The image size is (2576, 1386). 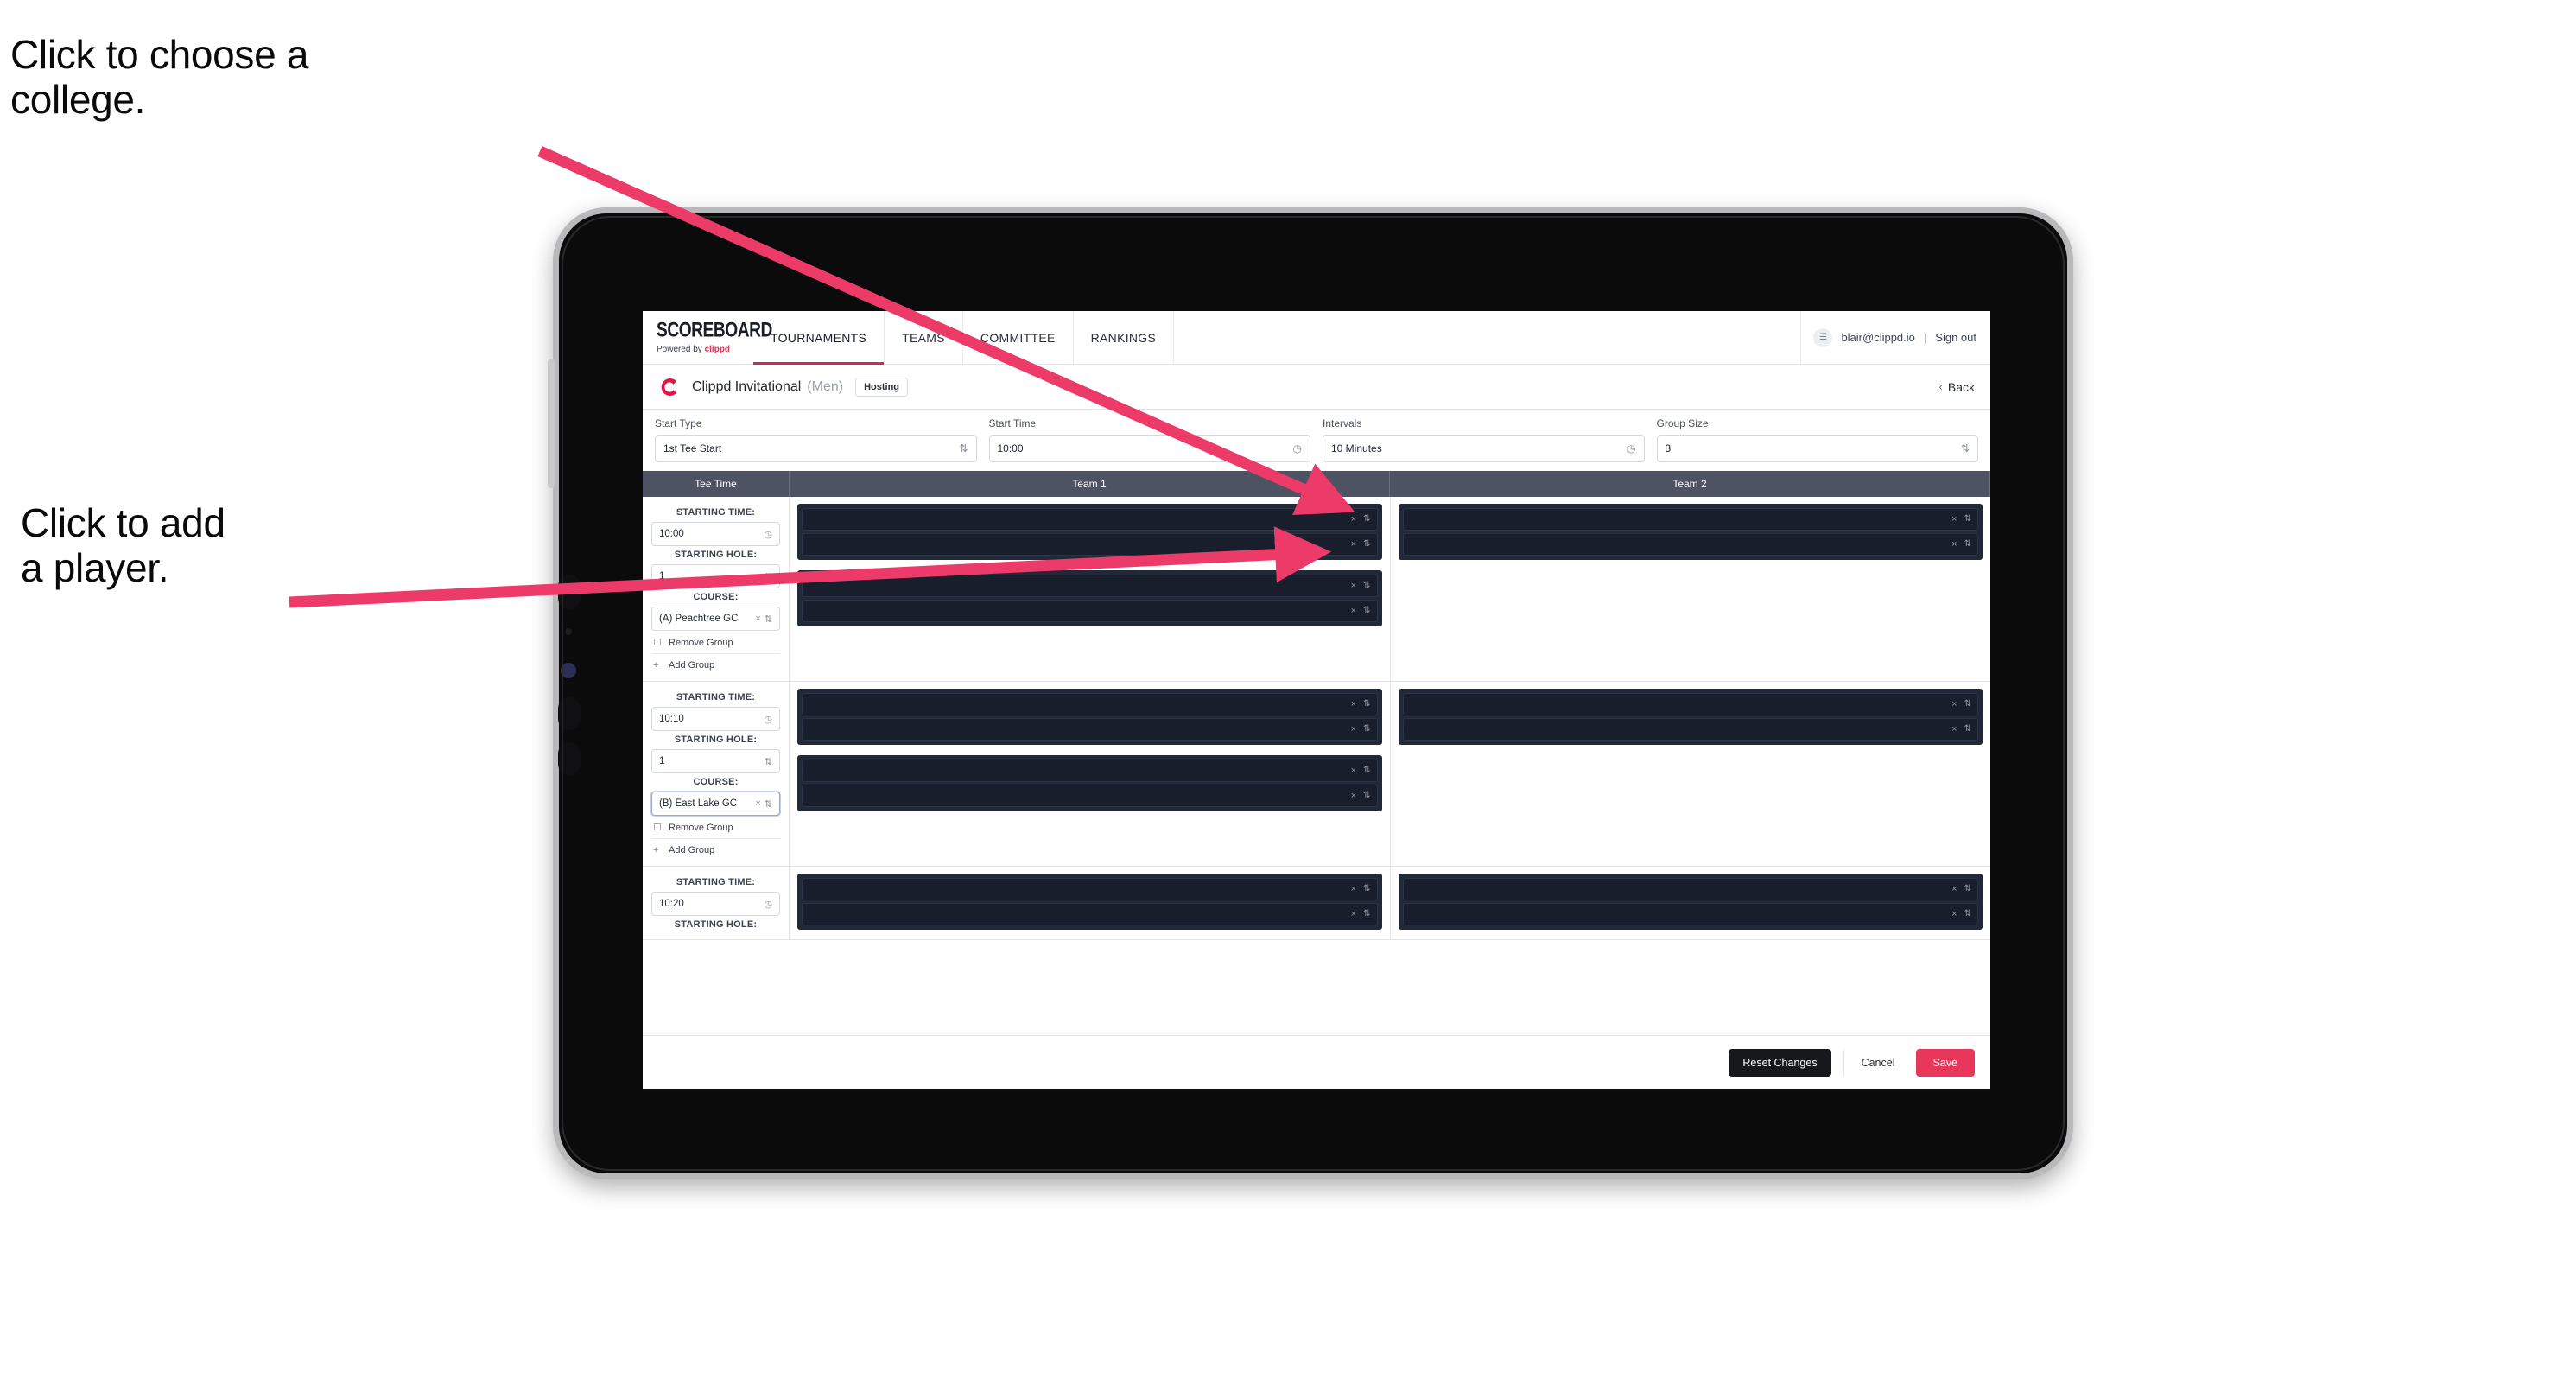 What do you see at coordinates (1945, 1062) in the screenshot?
I see `save-button: Save` at bounding box center [1945, 1062].